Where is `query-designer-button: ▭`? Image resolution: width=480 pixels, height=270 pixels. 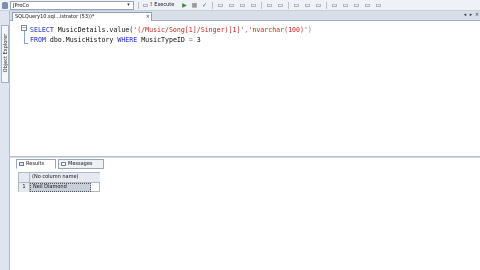 query-designer-button: ▭ is located at coordinates (231, 5).